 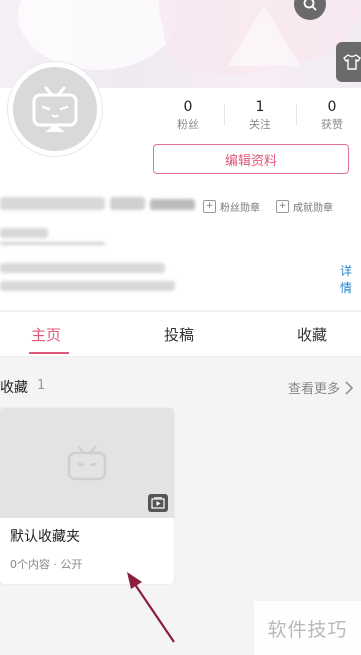 I want to click on username-blurred, so click(x=52, y=203).